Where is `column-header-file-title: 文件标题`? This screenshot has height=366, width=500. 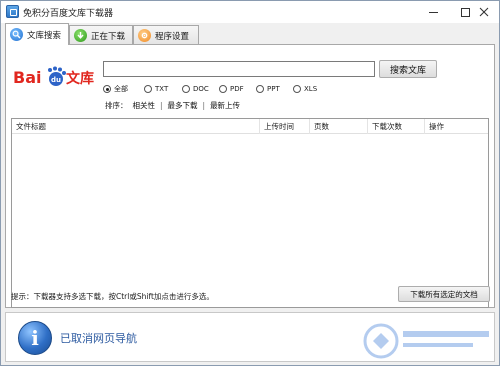 column-header-file-title: 文件标题 is located at coordinates (136, 126).